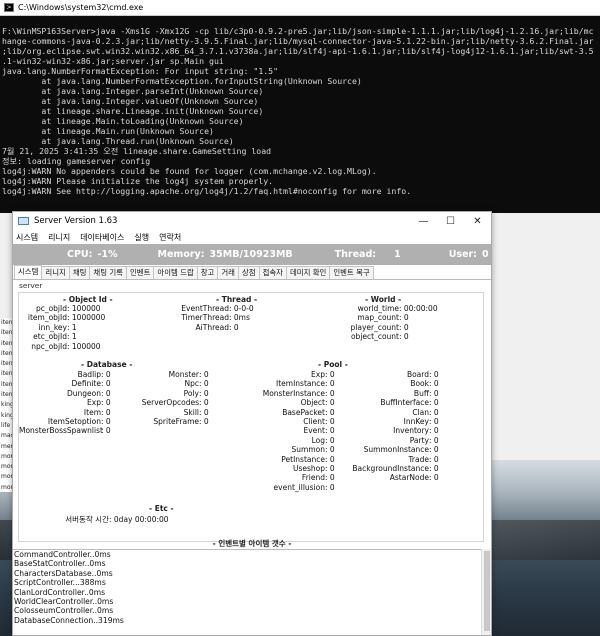 This screenshot has height=636, width=600. What do you see at coordinates (300, 8) in the screenshot?
I see `cmd-titlebar: > C:\Windows\system32\cmd.exe` at bounding box center [300, 8].